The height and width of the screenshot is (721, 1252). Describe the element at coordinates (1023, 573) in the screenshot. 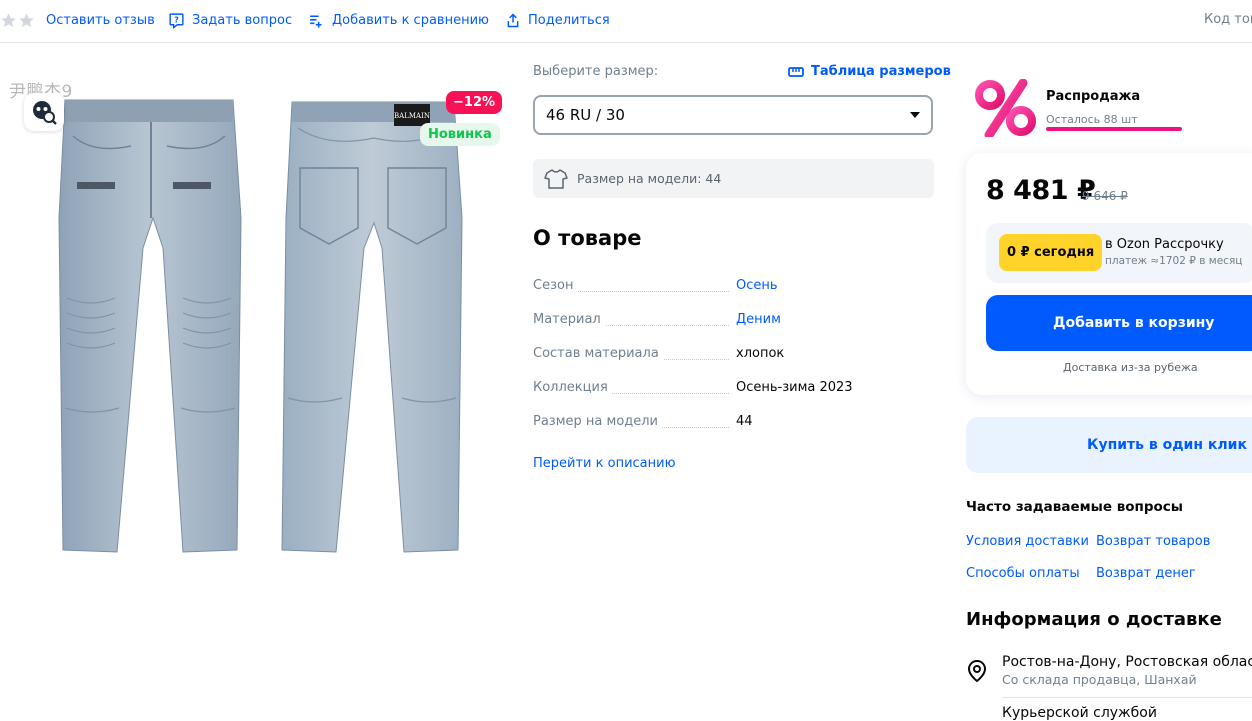

I see `faq-payment-methods-link: Способы оплаты` at that location.